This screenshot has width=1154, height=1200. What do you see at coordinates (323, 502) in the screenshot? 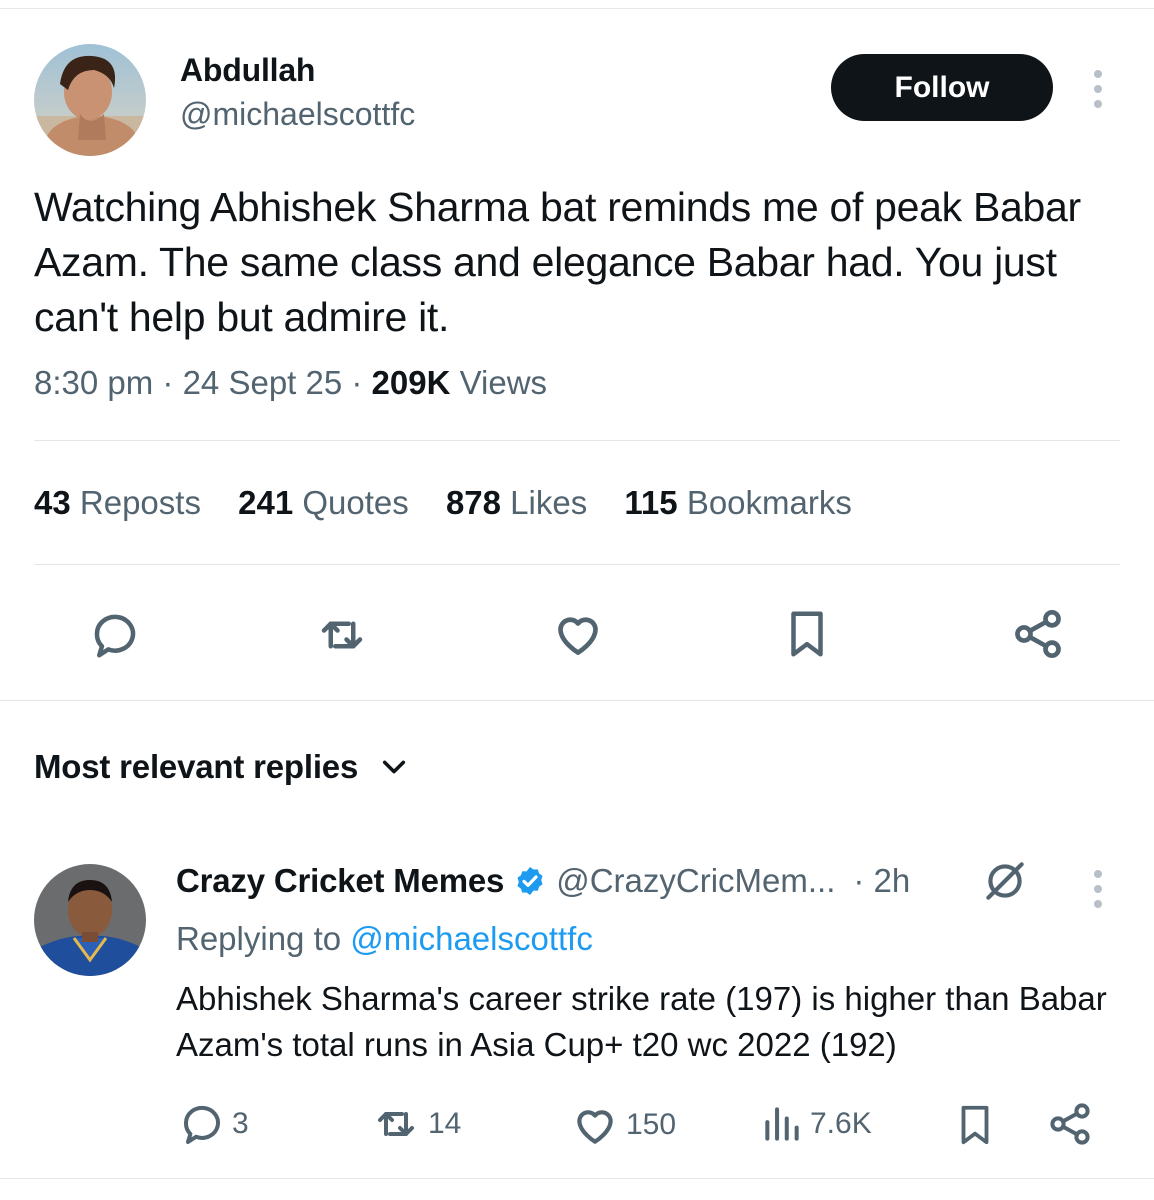
I see `quotes-stat: 241 Quotes` at bounding box center [323, 502].